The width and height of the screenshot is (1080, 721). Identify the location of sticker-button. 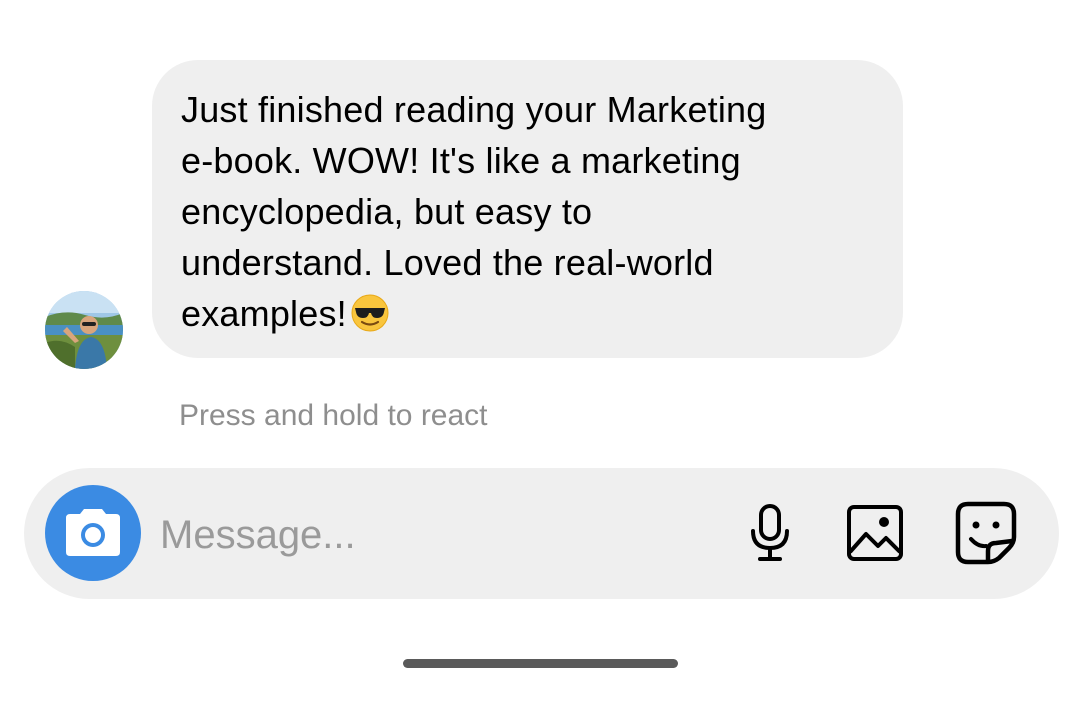
(986, 533).